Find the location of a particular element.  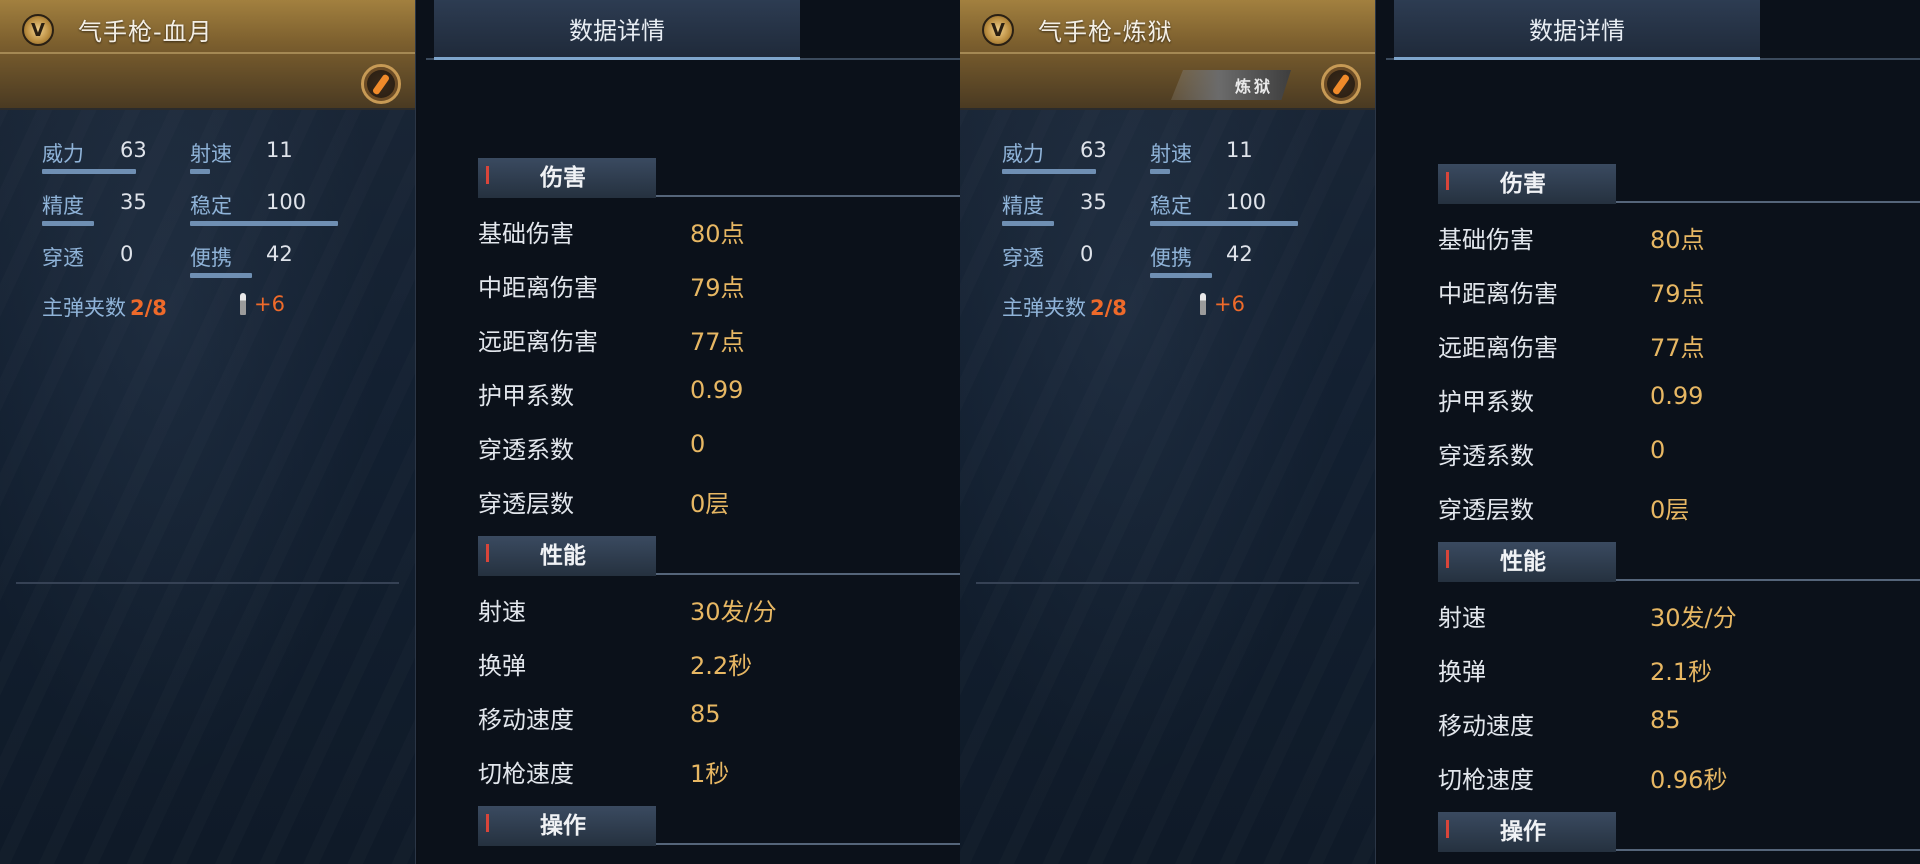

stat-value: 35 is located at coordinates (1093, 202).